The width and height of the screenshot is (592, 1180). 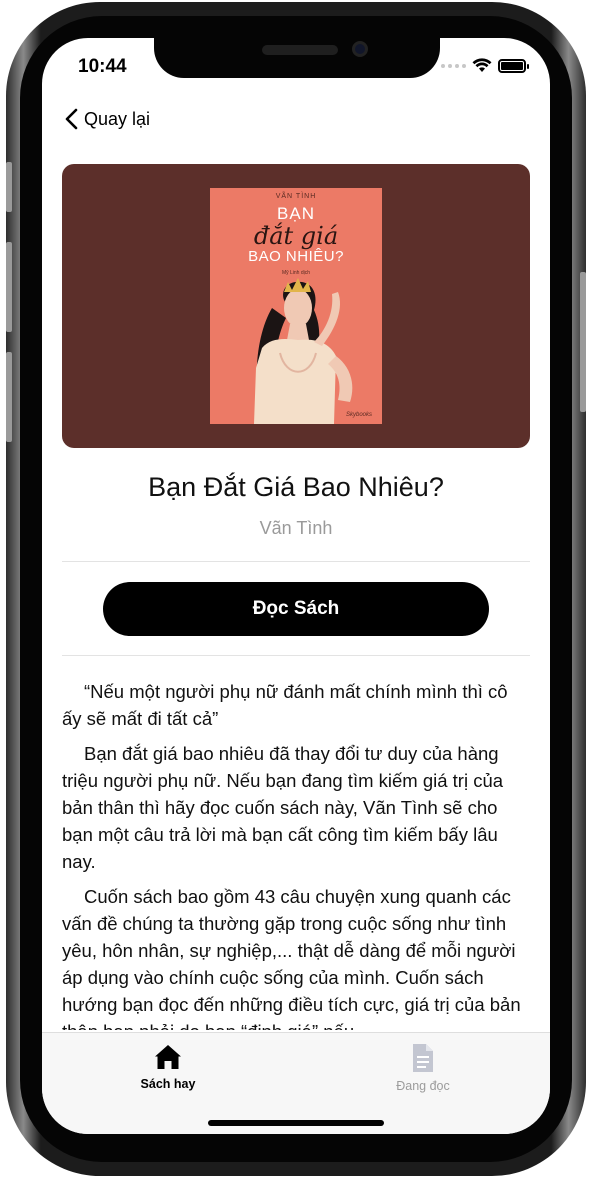 What do you see at coordinates (102, 66) in the screenshot?
I see `status-time: 10:44` at bounding box center [102, 66].